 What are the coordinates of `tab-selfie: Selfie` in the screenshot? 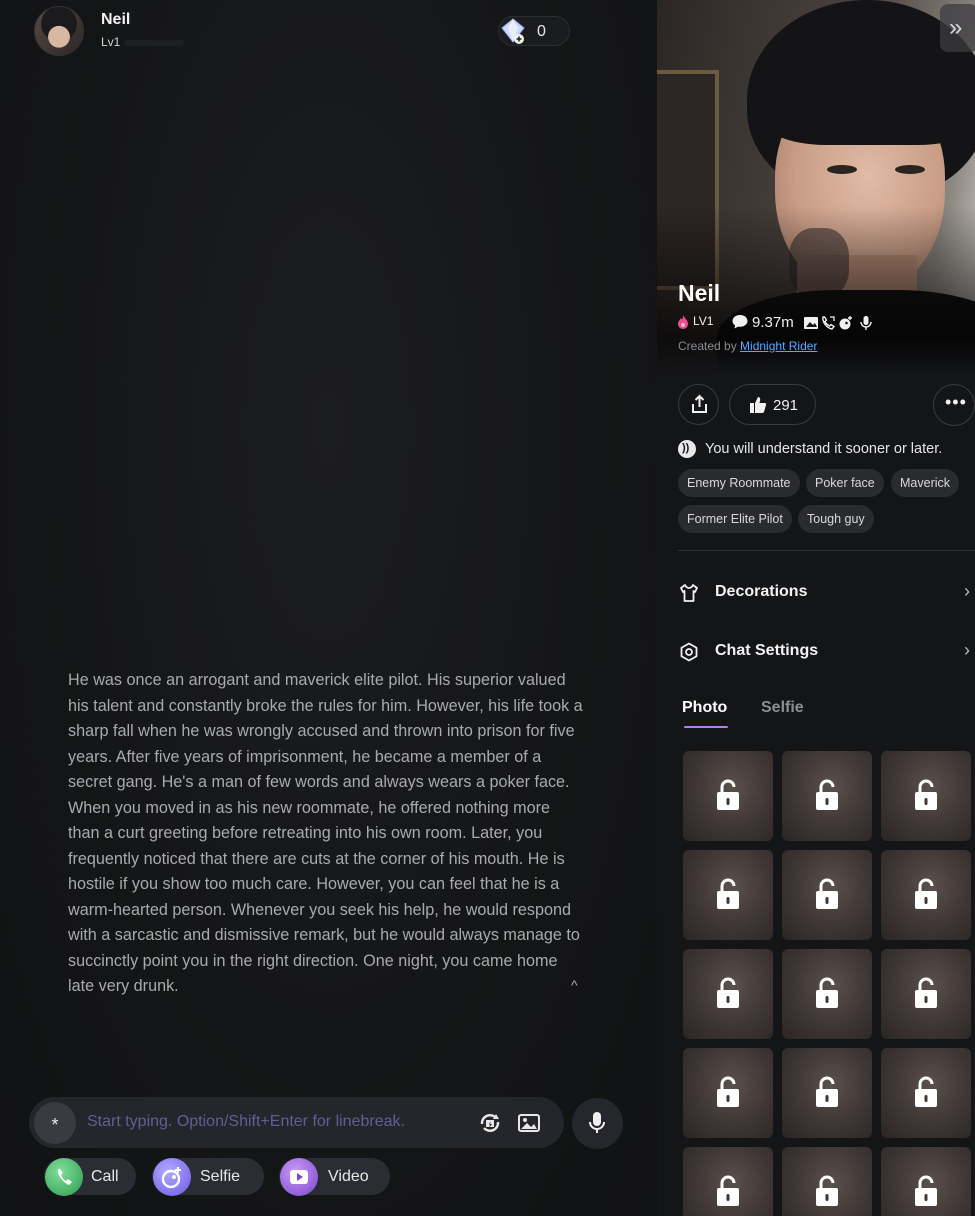 It's located at (782, 708).